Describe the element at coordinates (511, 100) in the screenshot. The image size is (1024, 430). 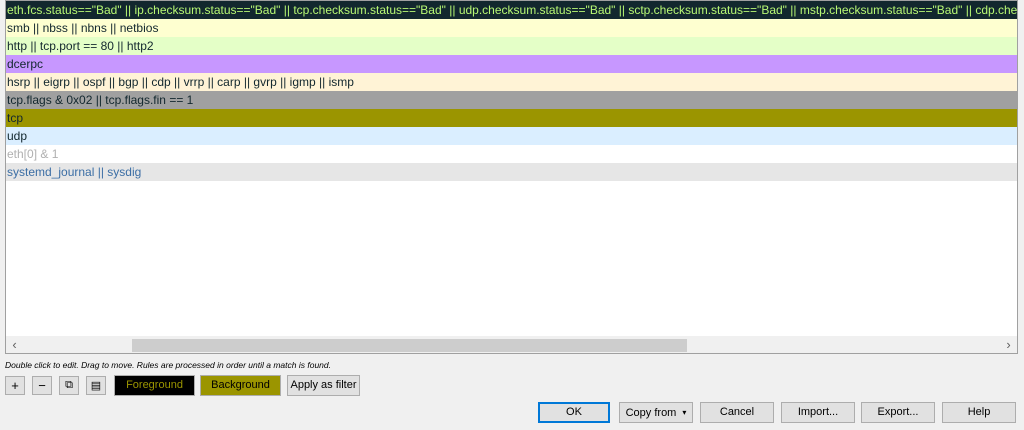
I see `rule-row: tcp.flags & 0x02 || tcp.flags.fin == 1` at that location.